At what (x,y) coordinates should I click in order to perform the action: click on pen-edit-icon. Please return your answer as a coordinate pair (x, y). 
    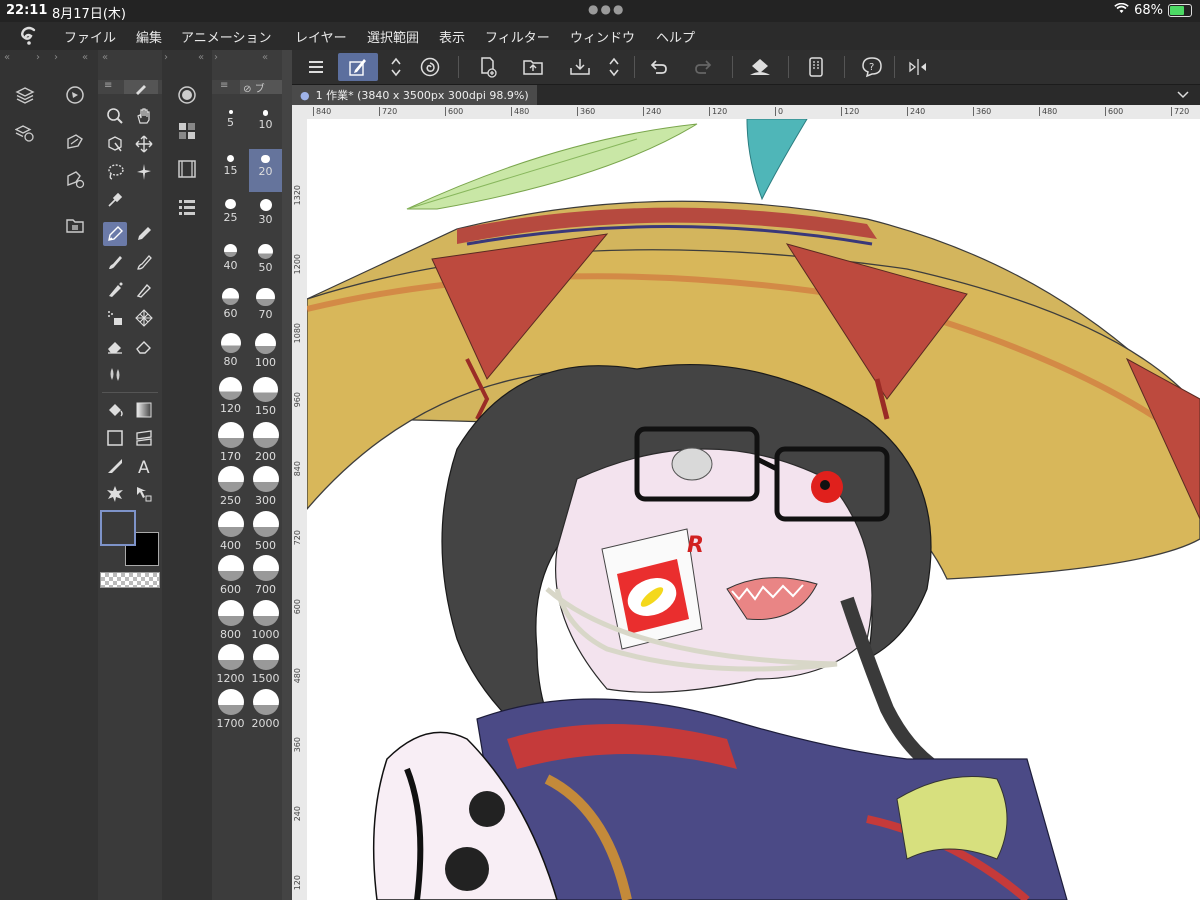
    Looking at the image, I should click on (358, 67).